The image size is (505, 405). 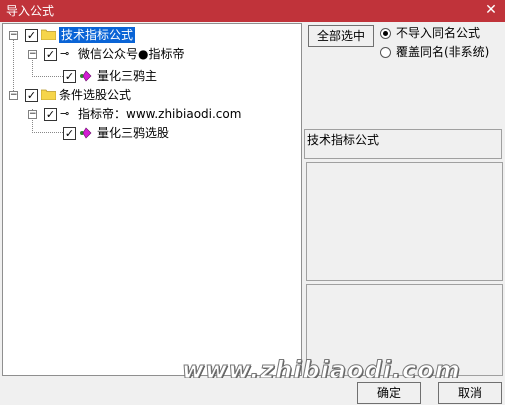 I want to click on cancel-button: 取消, so click(x=470, y=393).